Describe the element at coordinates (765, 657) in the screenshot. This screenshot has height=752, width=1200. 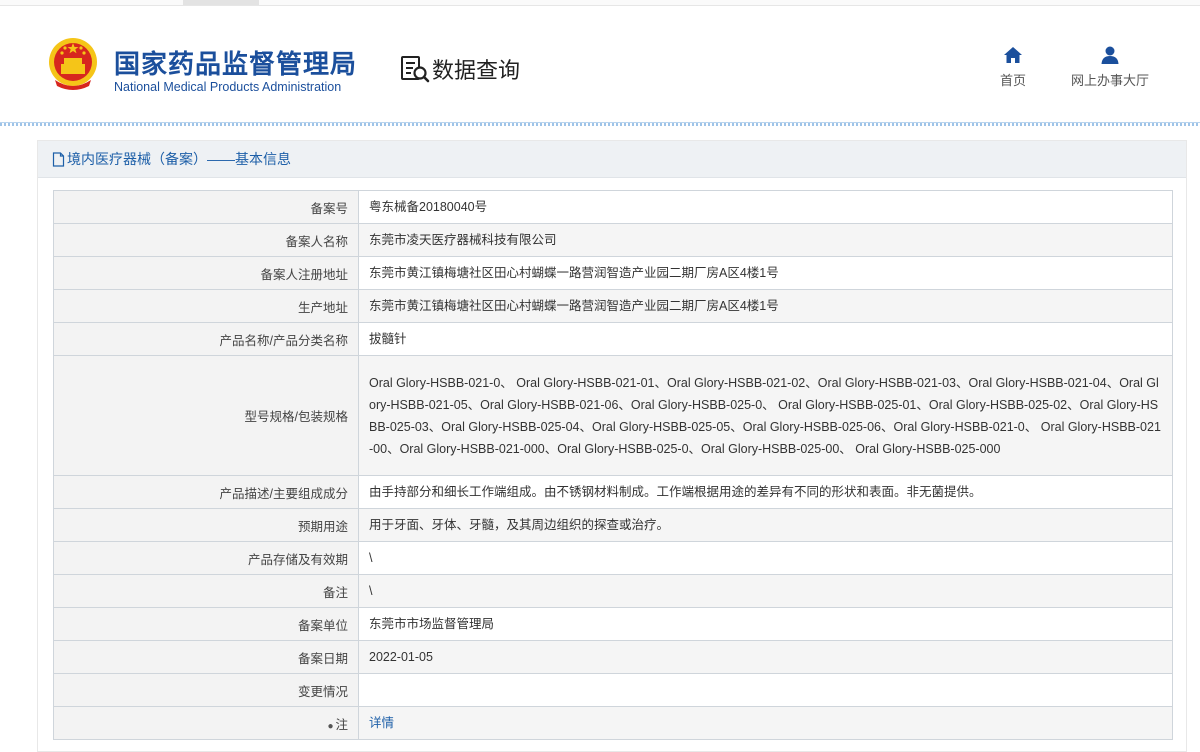
I see `field-value: 2022-01-05` at that location.